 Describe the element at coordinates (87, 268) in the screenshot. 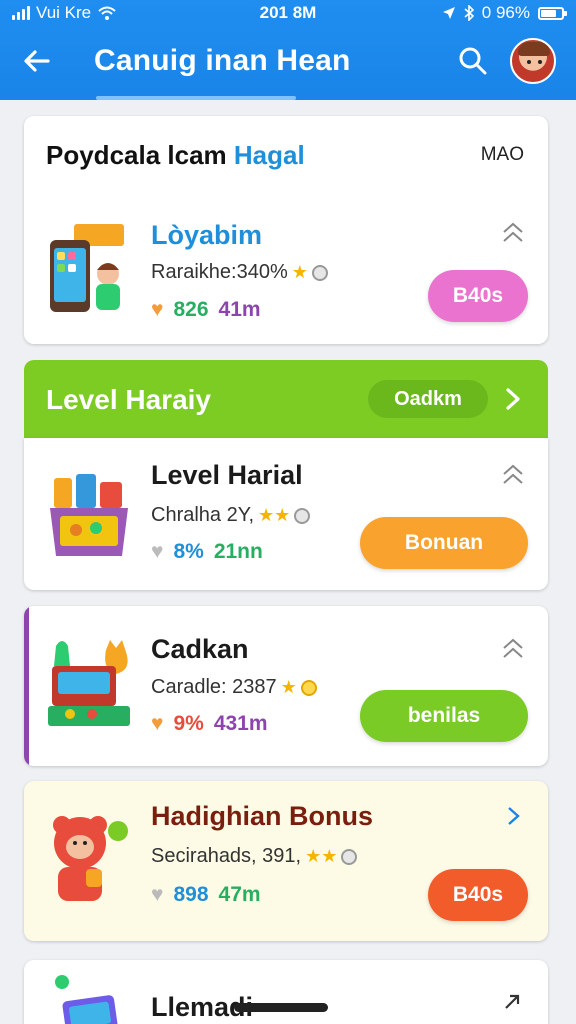

I see `phone-game-thumbnail` at that location.